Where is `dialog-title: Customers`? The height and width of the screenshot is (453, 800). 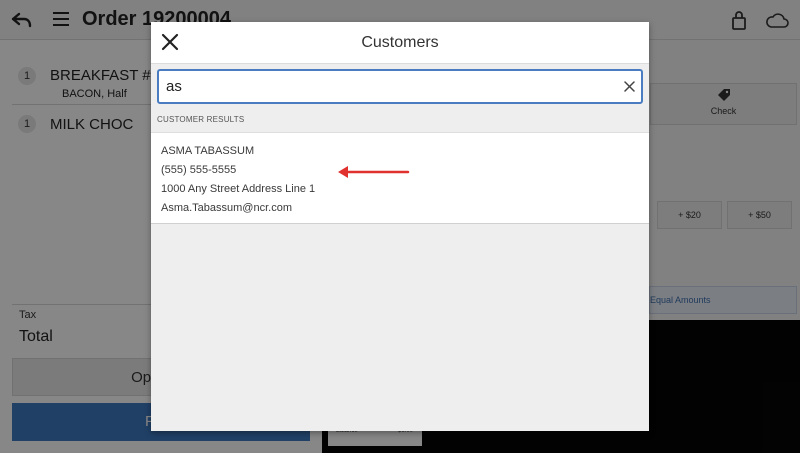
dialog-title: Customers is located at coordinates (400, 42).